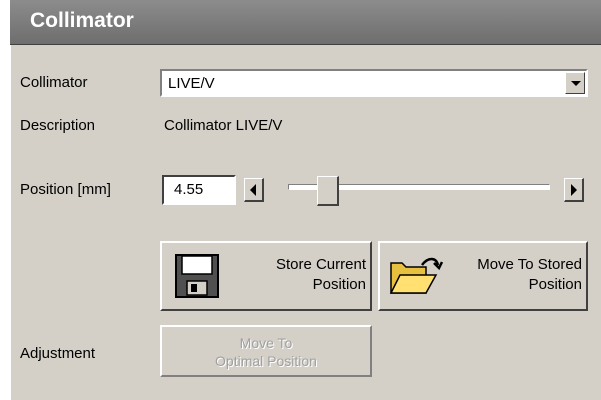  Describe the element at coordinates (266, 343) in the screenshot. I see `move-optimal-label-line1: Move To` at that location.